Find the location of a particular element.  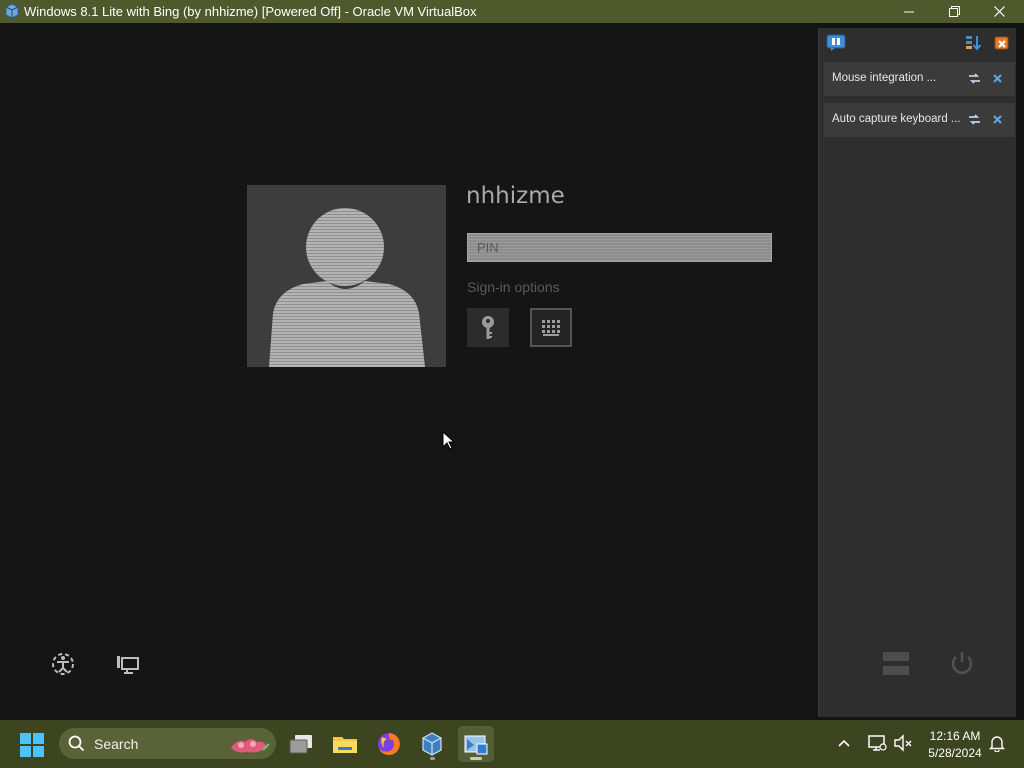

bell-icon is located at coordinates (997, 744).